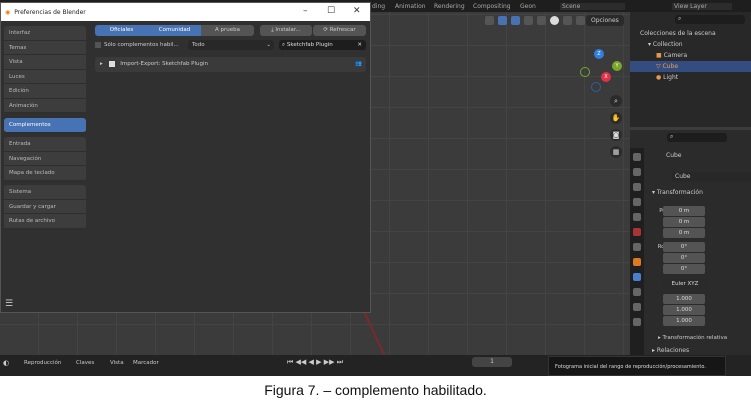 The image size is (751, 408). What do you see at coordinates (637, 292) in the screenshot?
I see `particles-tab-icon` at bounding box center [637, 292].